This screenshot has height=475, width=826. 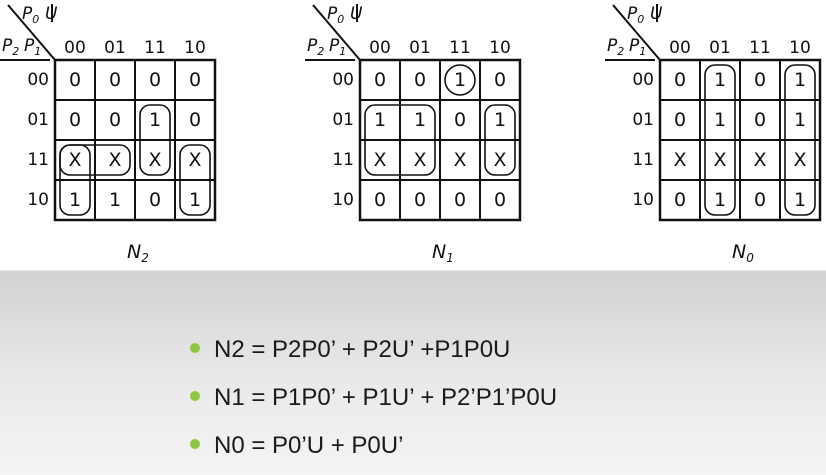 I want to click on equation-text: N1 = P1P0’ + P1U’ + P2’P1’P0U, so click(x=386, y=397).